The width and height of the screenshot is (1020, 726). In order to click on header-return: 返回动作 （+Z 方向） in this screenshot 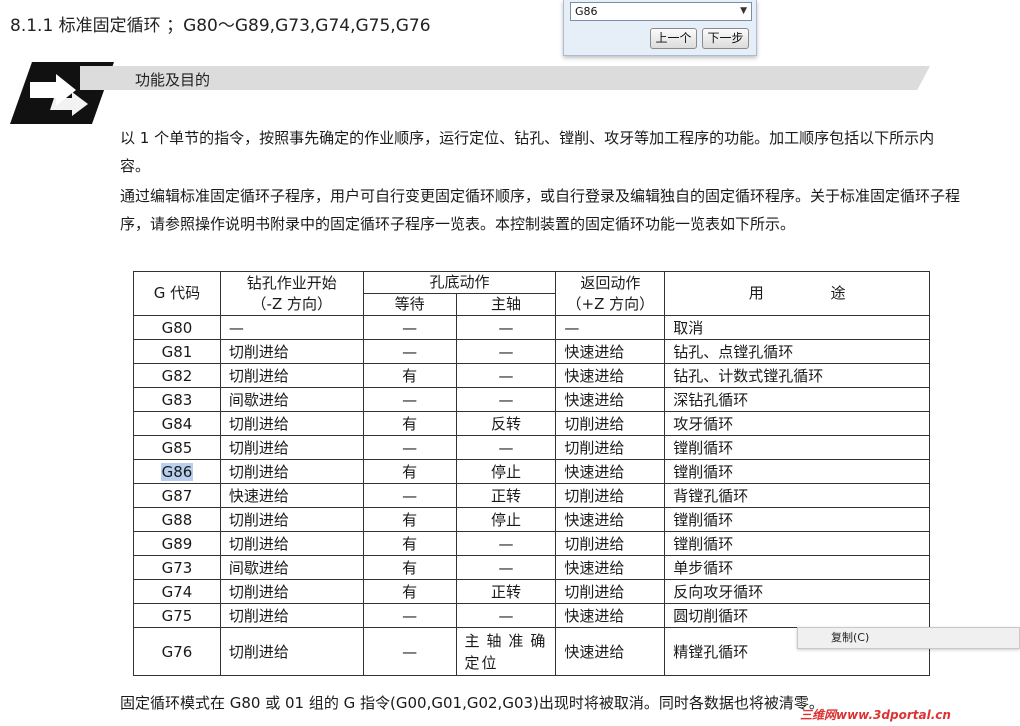, I will do `click(610, 293)`.